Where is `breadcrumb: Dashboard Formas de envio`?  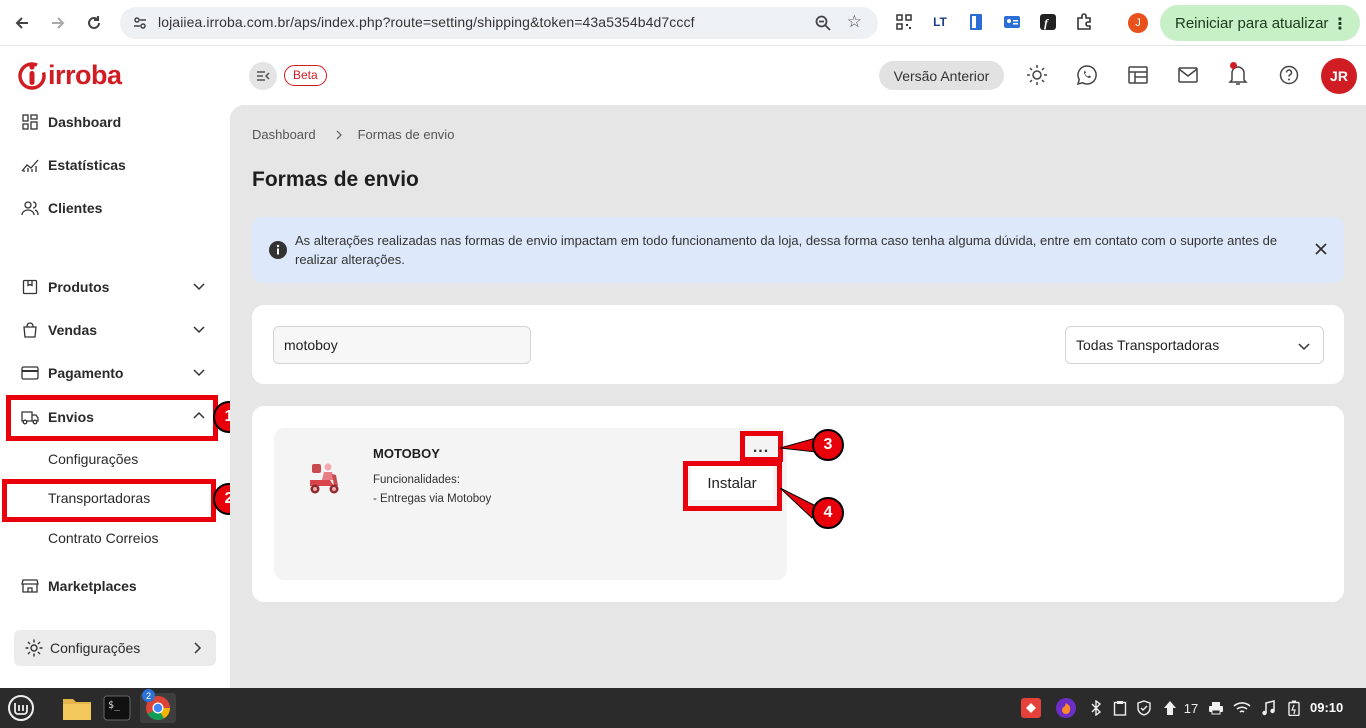
breadcrumb: Dashboard Formas de envio is located at coordinates (353, 134).